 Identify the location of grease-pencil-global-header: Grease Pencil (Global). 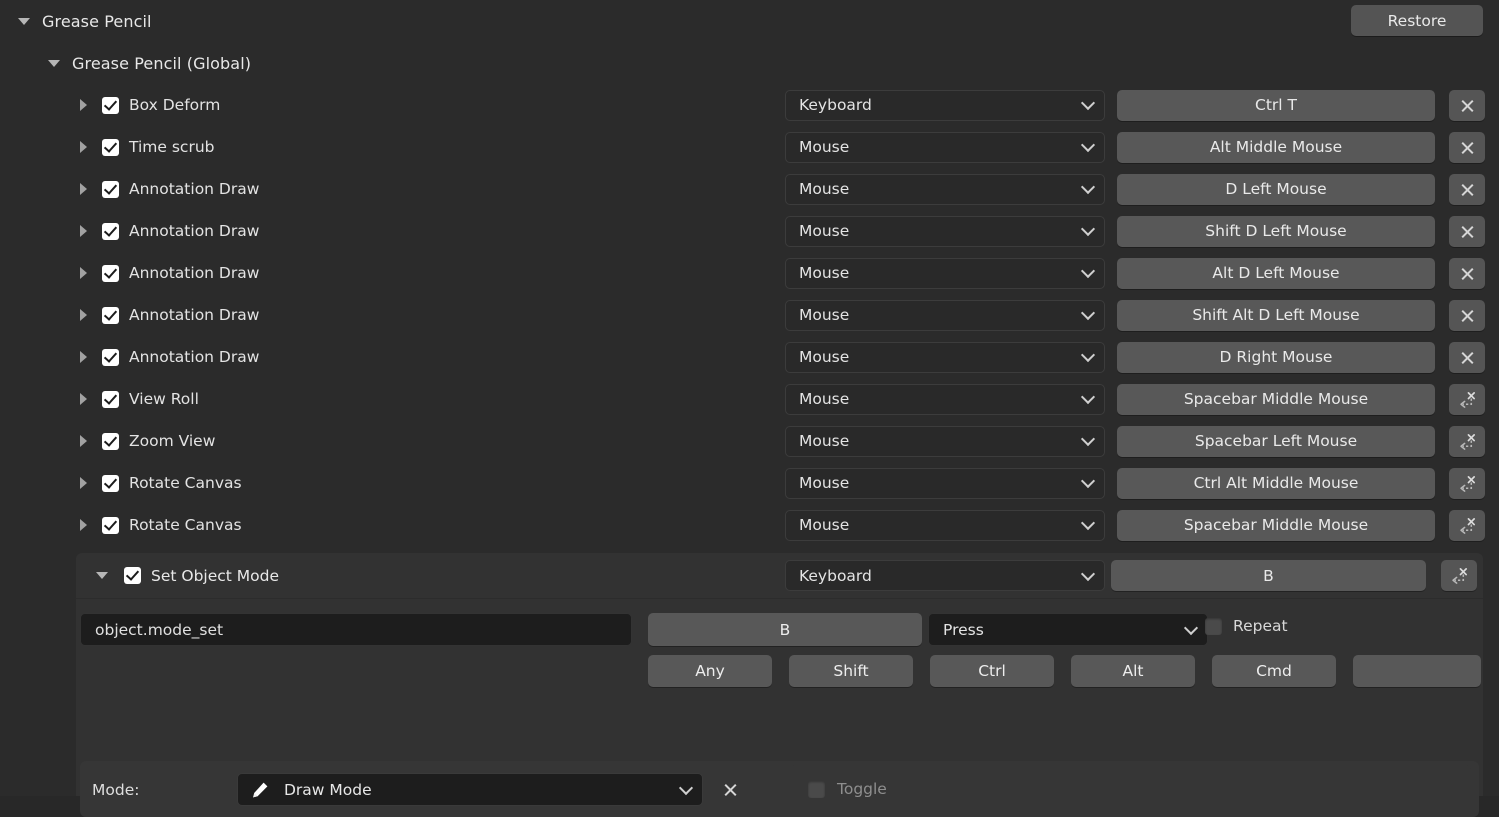
(749, 63).